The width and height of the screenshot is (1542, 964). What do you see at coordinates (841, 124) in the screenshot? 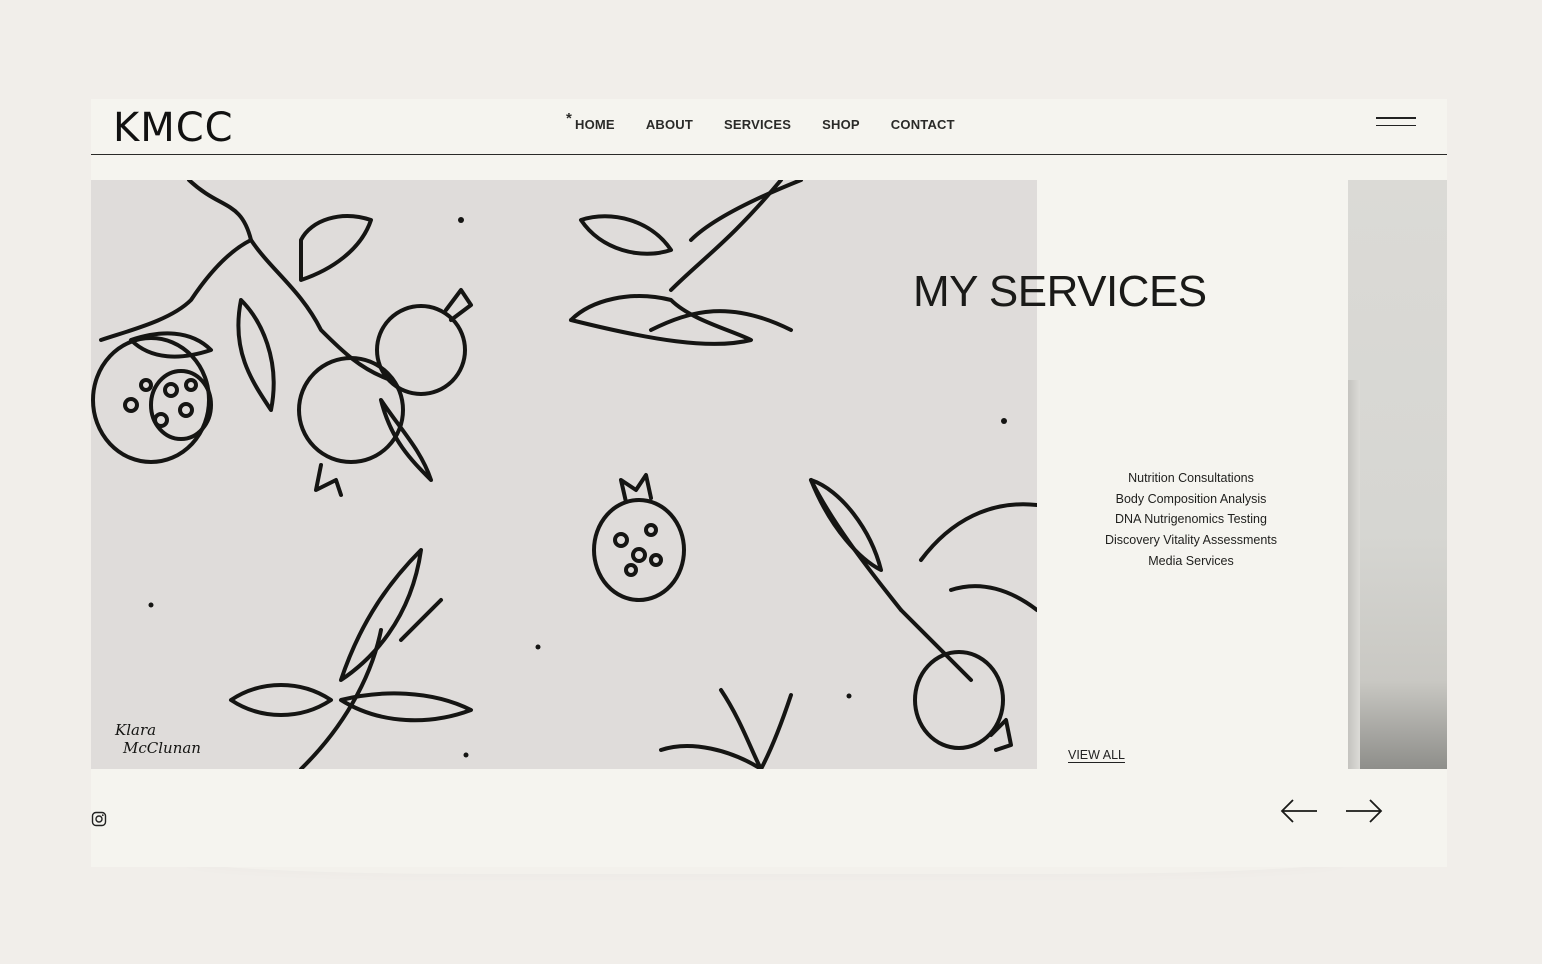
I see `nav-item-shop: SHOP` at bounding box center [841, 124].